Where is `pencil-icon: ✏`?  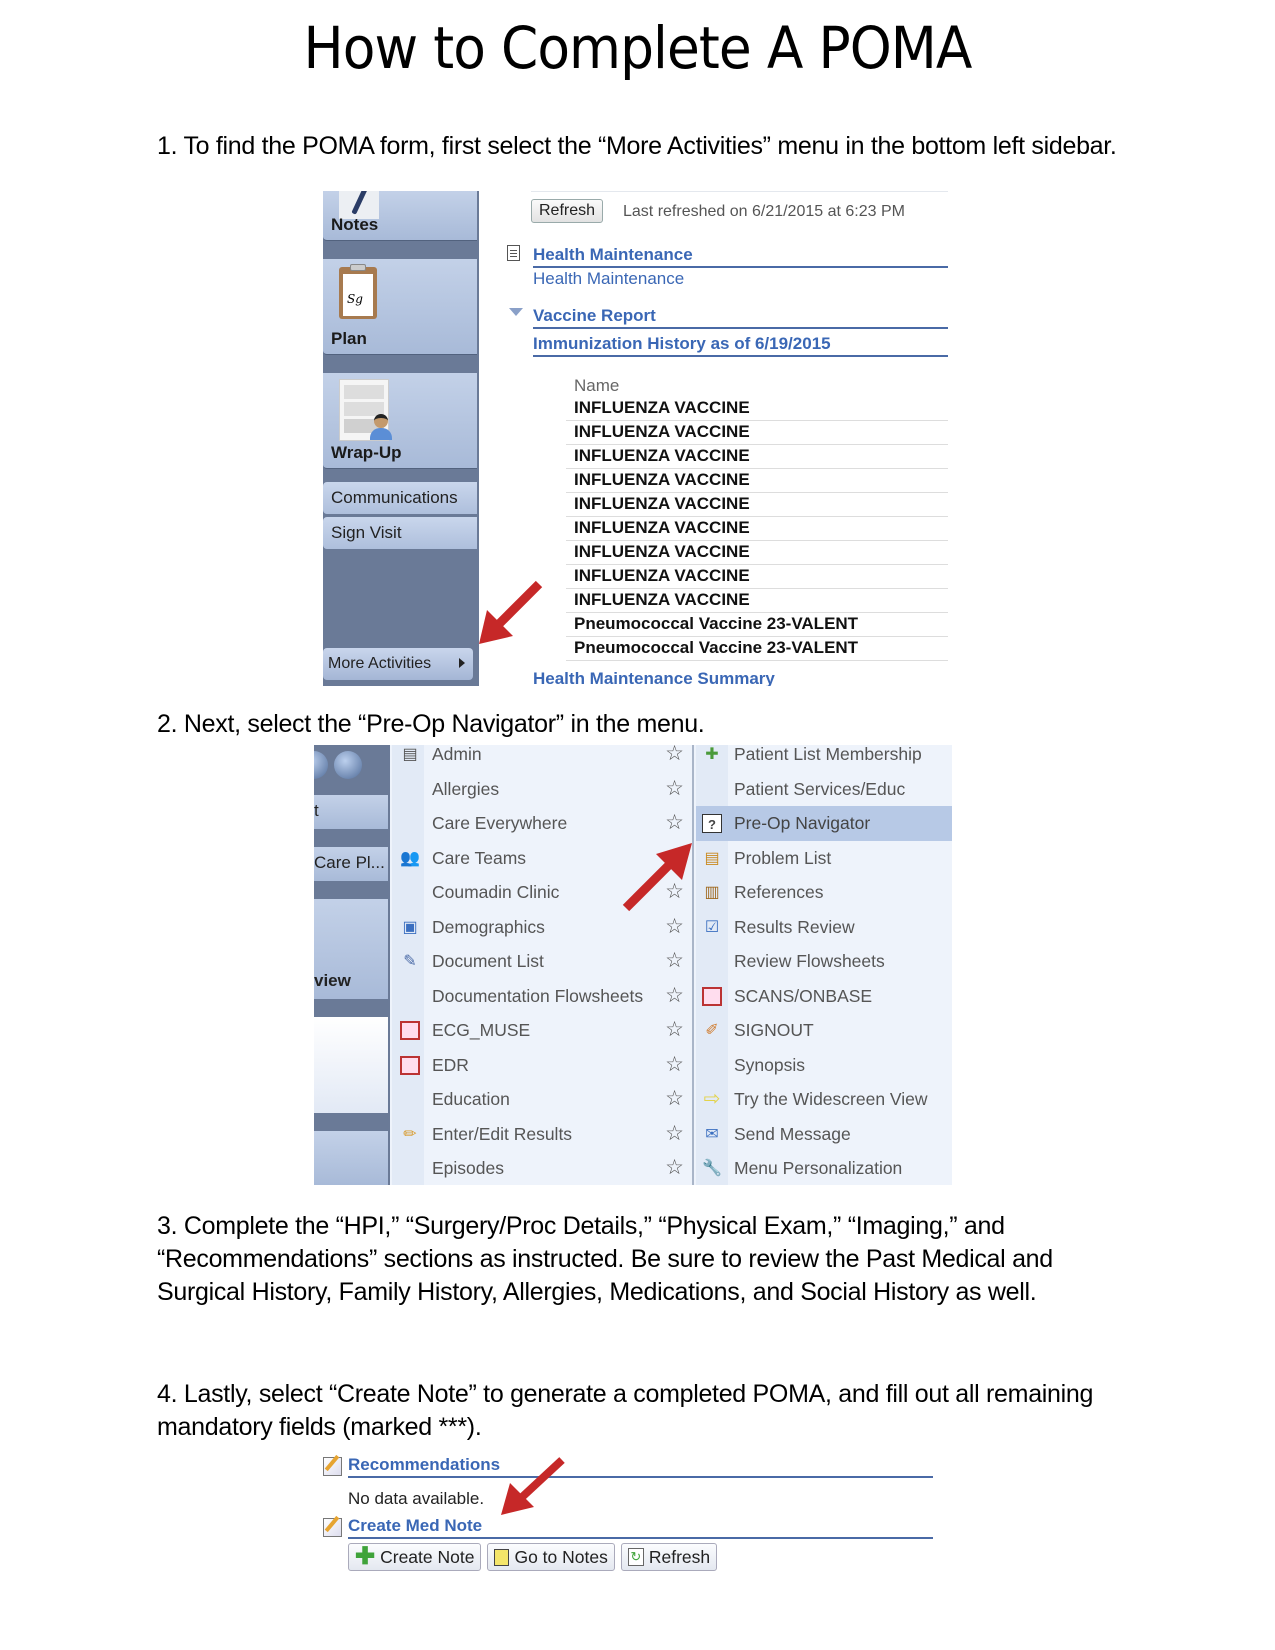
pencil-icon: ✏ is located at coordinates (410, 1134).